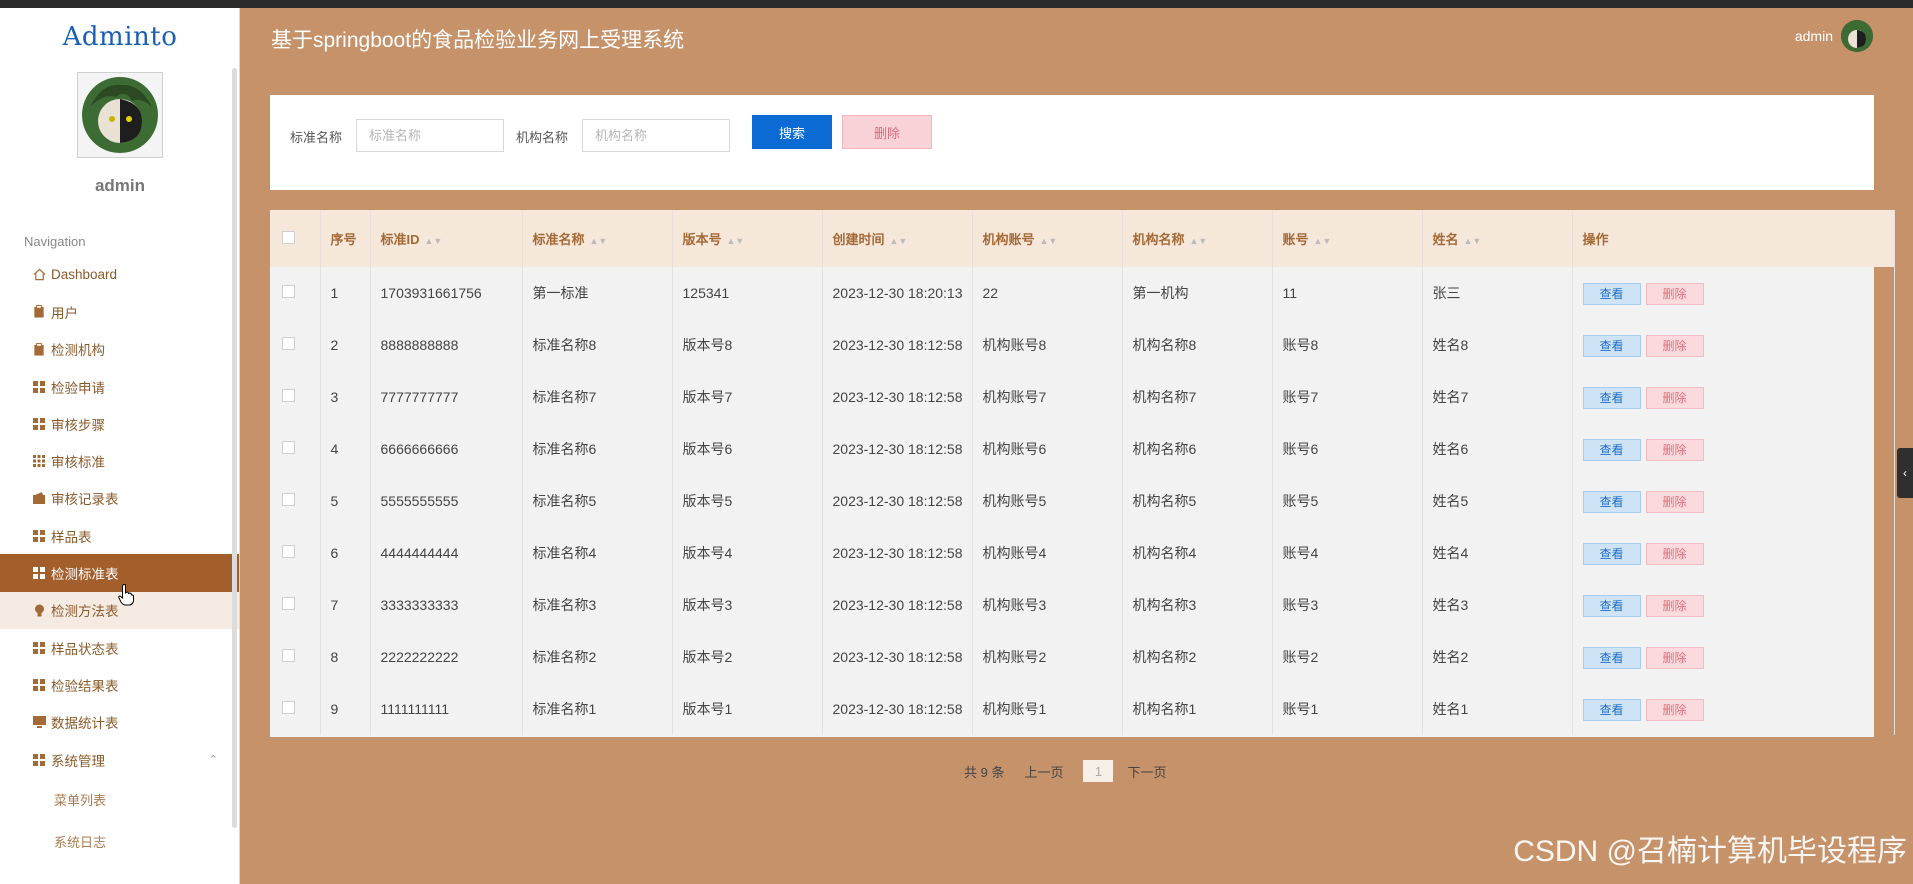 This screenshot has width=1913, height=884. What do you see at coordinates (119, 37) in the screenshot?
I see `app-logo: Adminto` at bounding box center [119, 37].